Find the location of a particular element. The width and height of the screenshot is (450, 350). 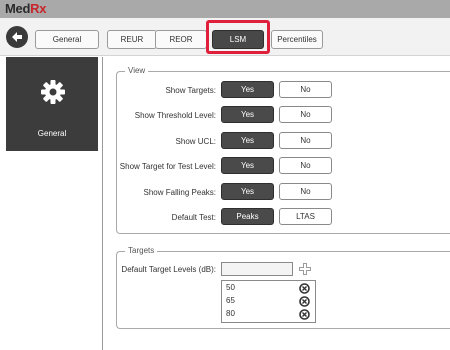

list-item: 50 is located at coordinates (230, 287).